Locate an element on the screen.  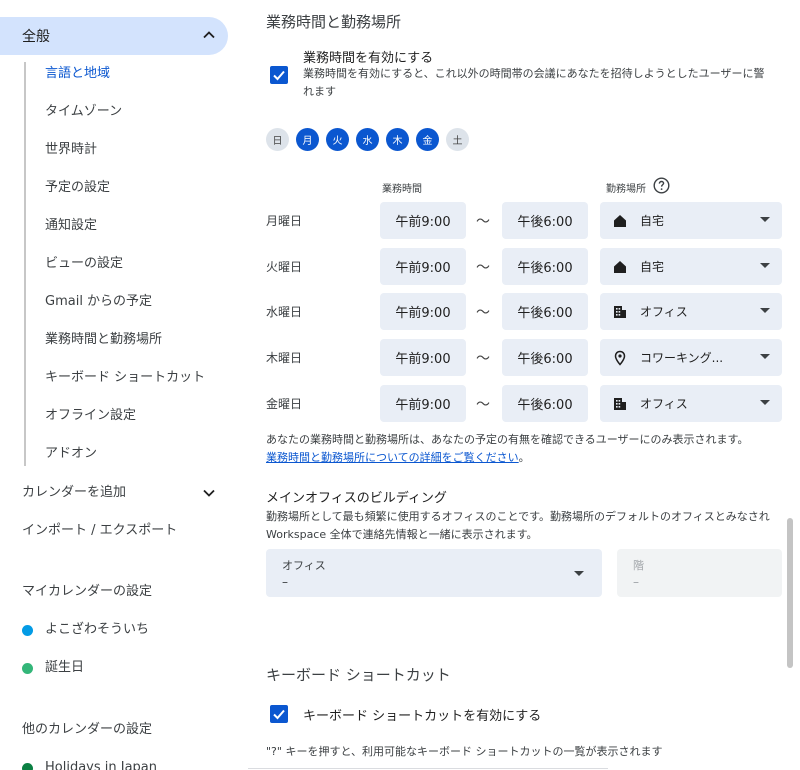
calendar-name: 誕生日 is located at coordinates (65, 667).